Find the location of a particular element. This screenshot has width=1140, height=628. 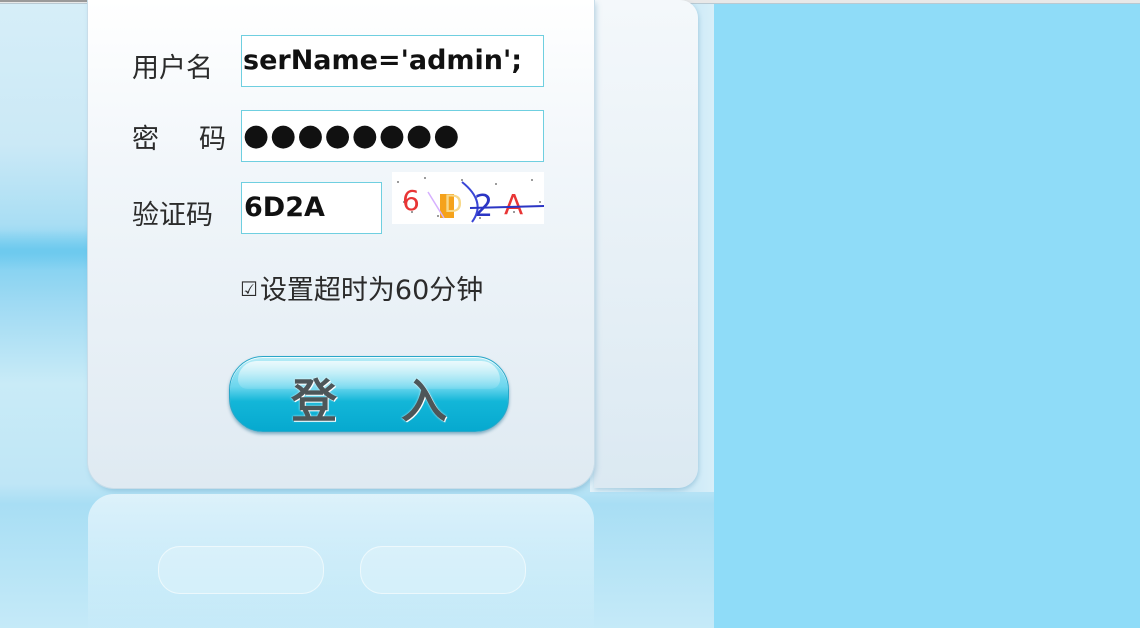

svg-text: D is located at coordinates (453, 204).